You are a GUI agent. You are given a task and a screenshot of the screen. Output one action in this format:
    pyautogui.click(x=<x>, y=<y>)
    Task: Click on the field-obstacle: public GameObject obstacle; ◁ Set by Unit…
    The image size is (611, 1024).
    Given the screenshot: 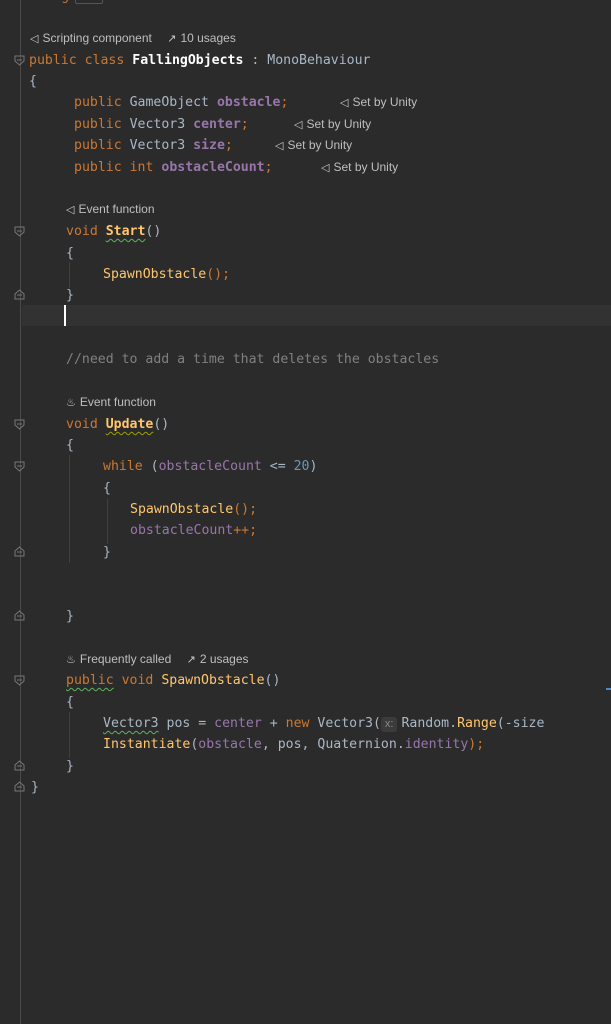 What is the action you would take?
    pyautogui.click(x=305, y=102)
    